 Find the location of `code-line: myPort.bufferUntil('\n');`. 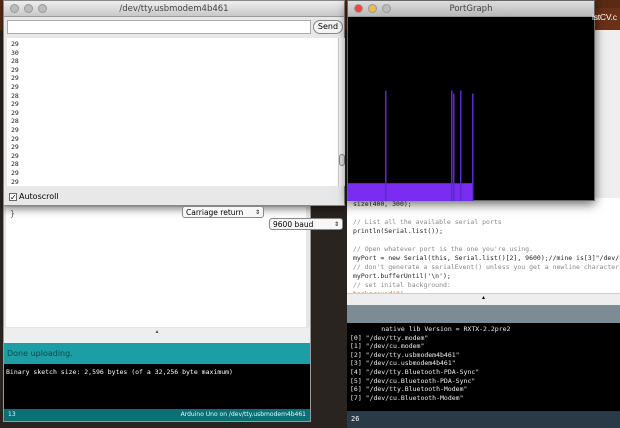

code-line: myPort.bufferUntil('\n'); is located at coordinates (402, 276).